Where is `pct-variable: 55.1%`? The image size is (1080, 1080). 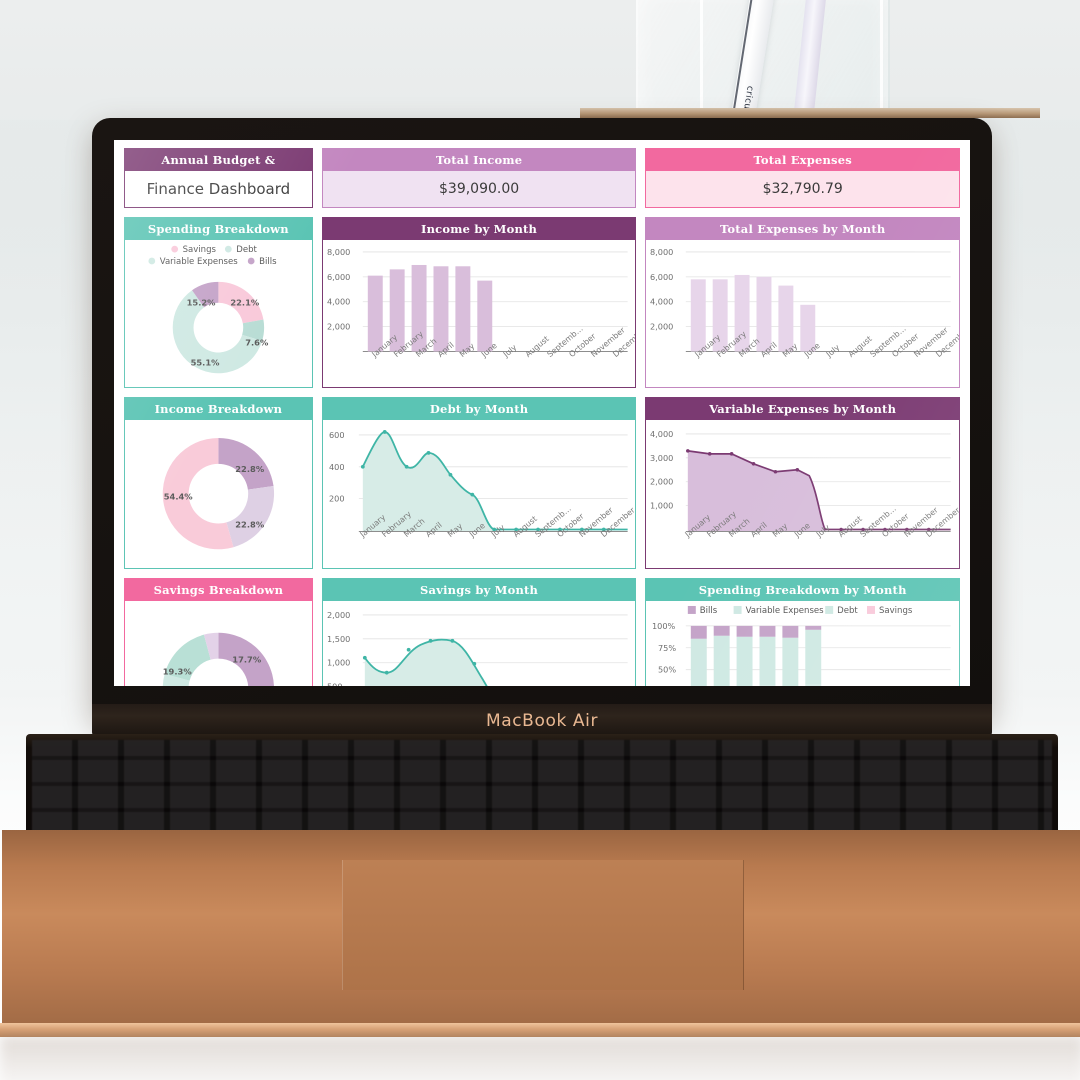
pct-variable: 55.1% is located at coordinates (206, 362).